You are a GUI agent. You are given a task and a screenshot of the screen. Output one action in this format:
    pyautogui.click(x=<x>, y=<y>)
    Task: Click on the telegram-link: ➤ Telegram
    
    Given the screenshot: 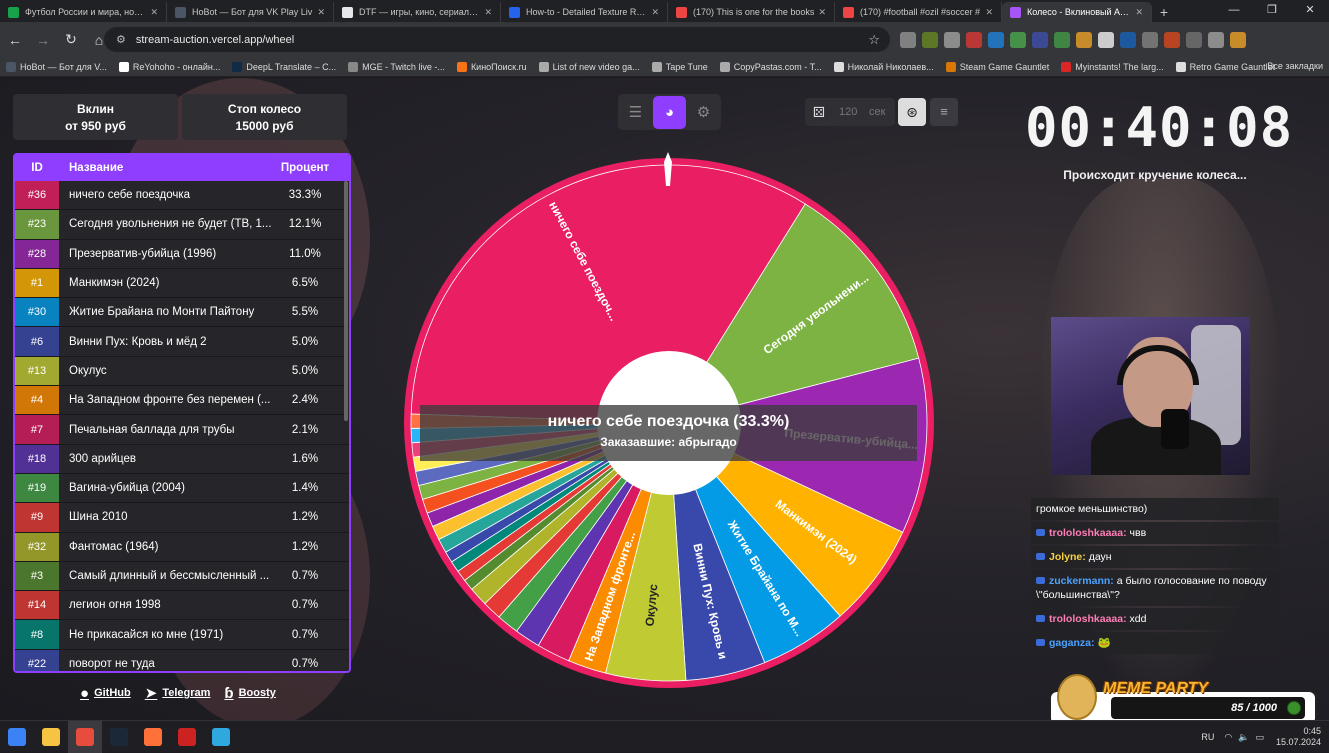 What is the action you would take?
    pyautogui.click(x=178, y=693)
    